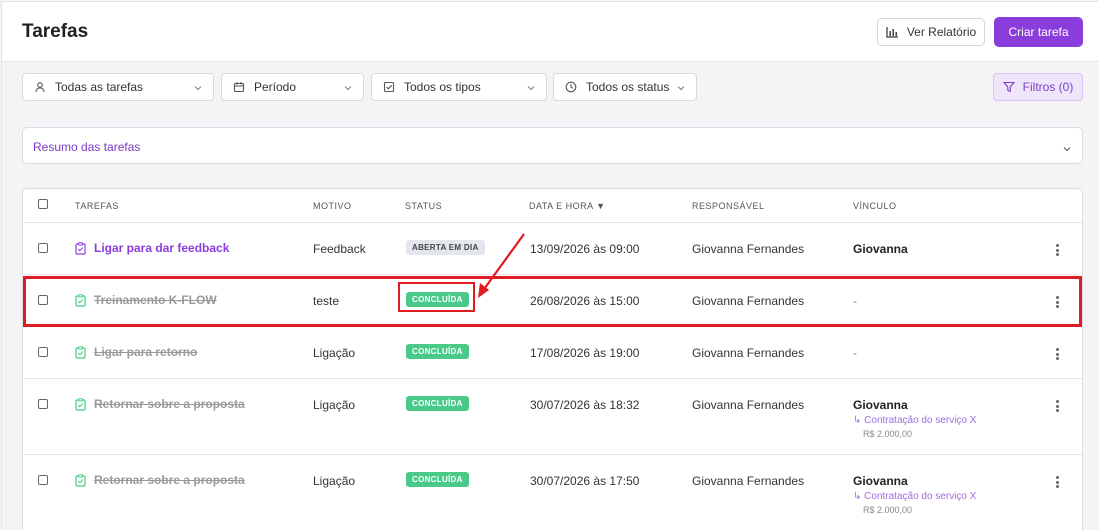 This screenshot has width=1099, height=530. Describe the element at coordinates (501, 265) in the screenshot. I see `annotation-arrow-icon` at that location.